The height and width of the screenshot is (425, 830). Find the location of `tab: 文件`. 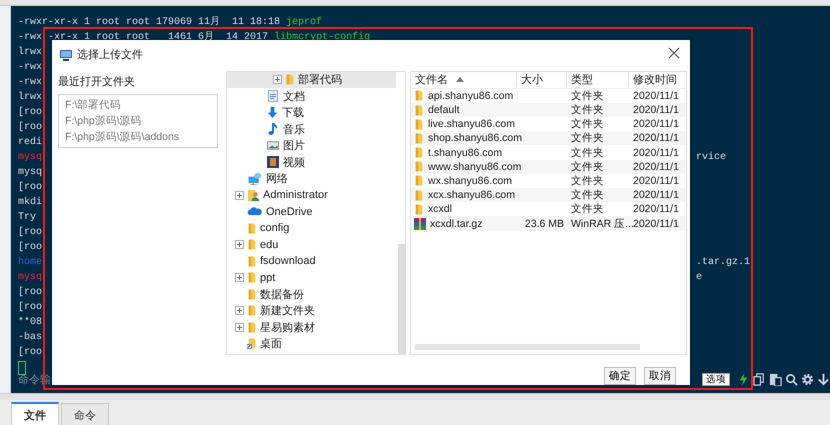

tab: 文件 is located at coordinates (35, 413).